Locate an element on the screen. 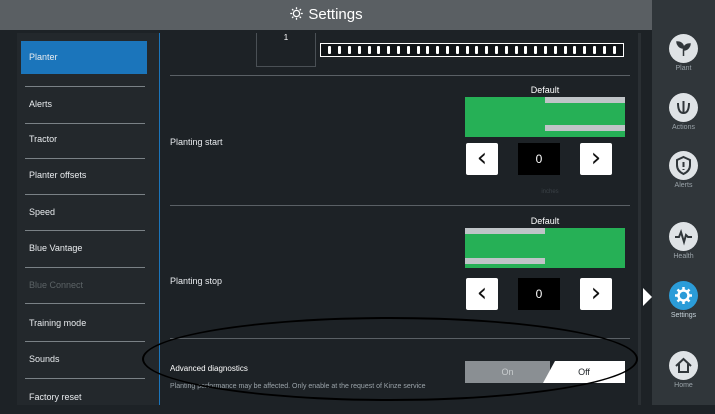 The height and width of the screenshot is (414, 715). health-icon is located at coordinates (683, 236).